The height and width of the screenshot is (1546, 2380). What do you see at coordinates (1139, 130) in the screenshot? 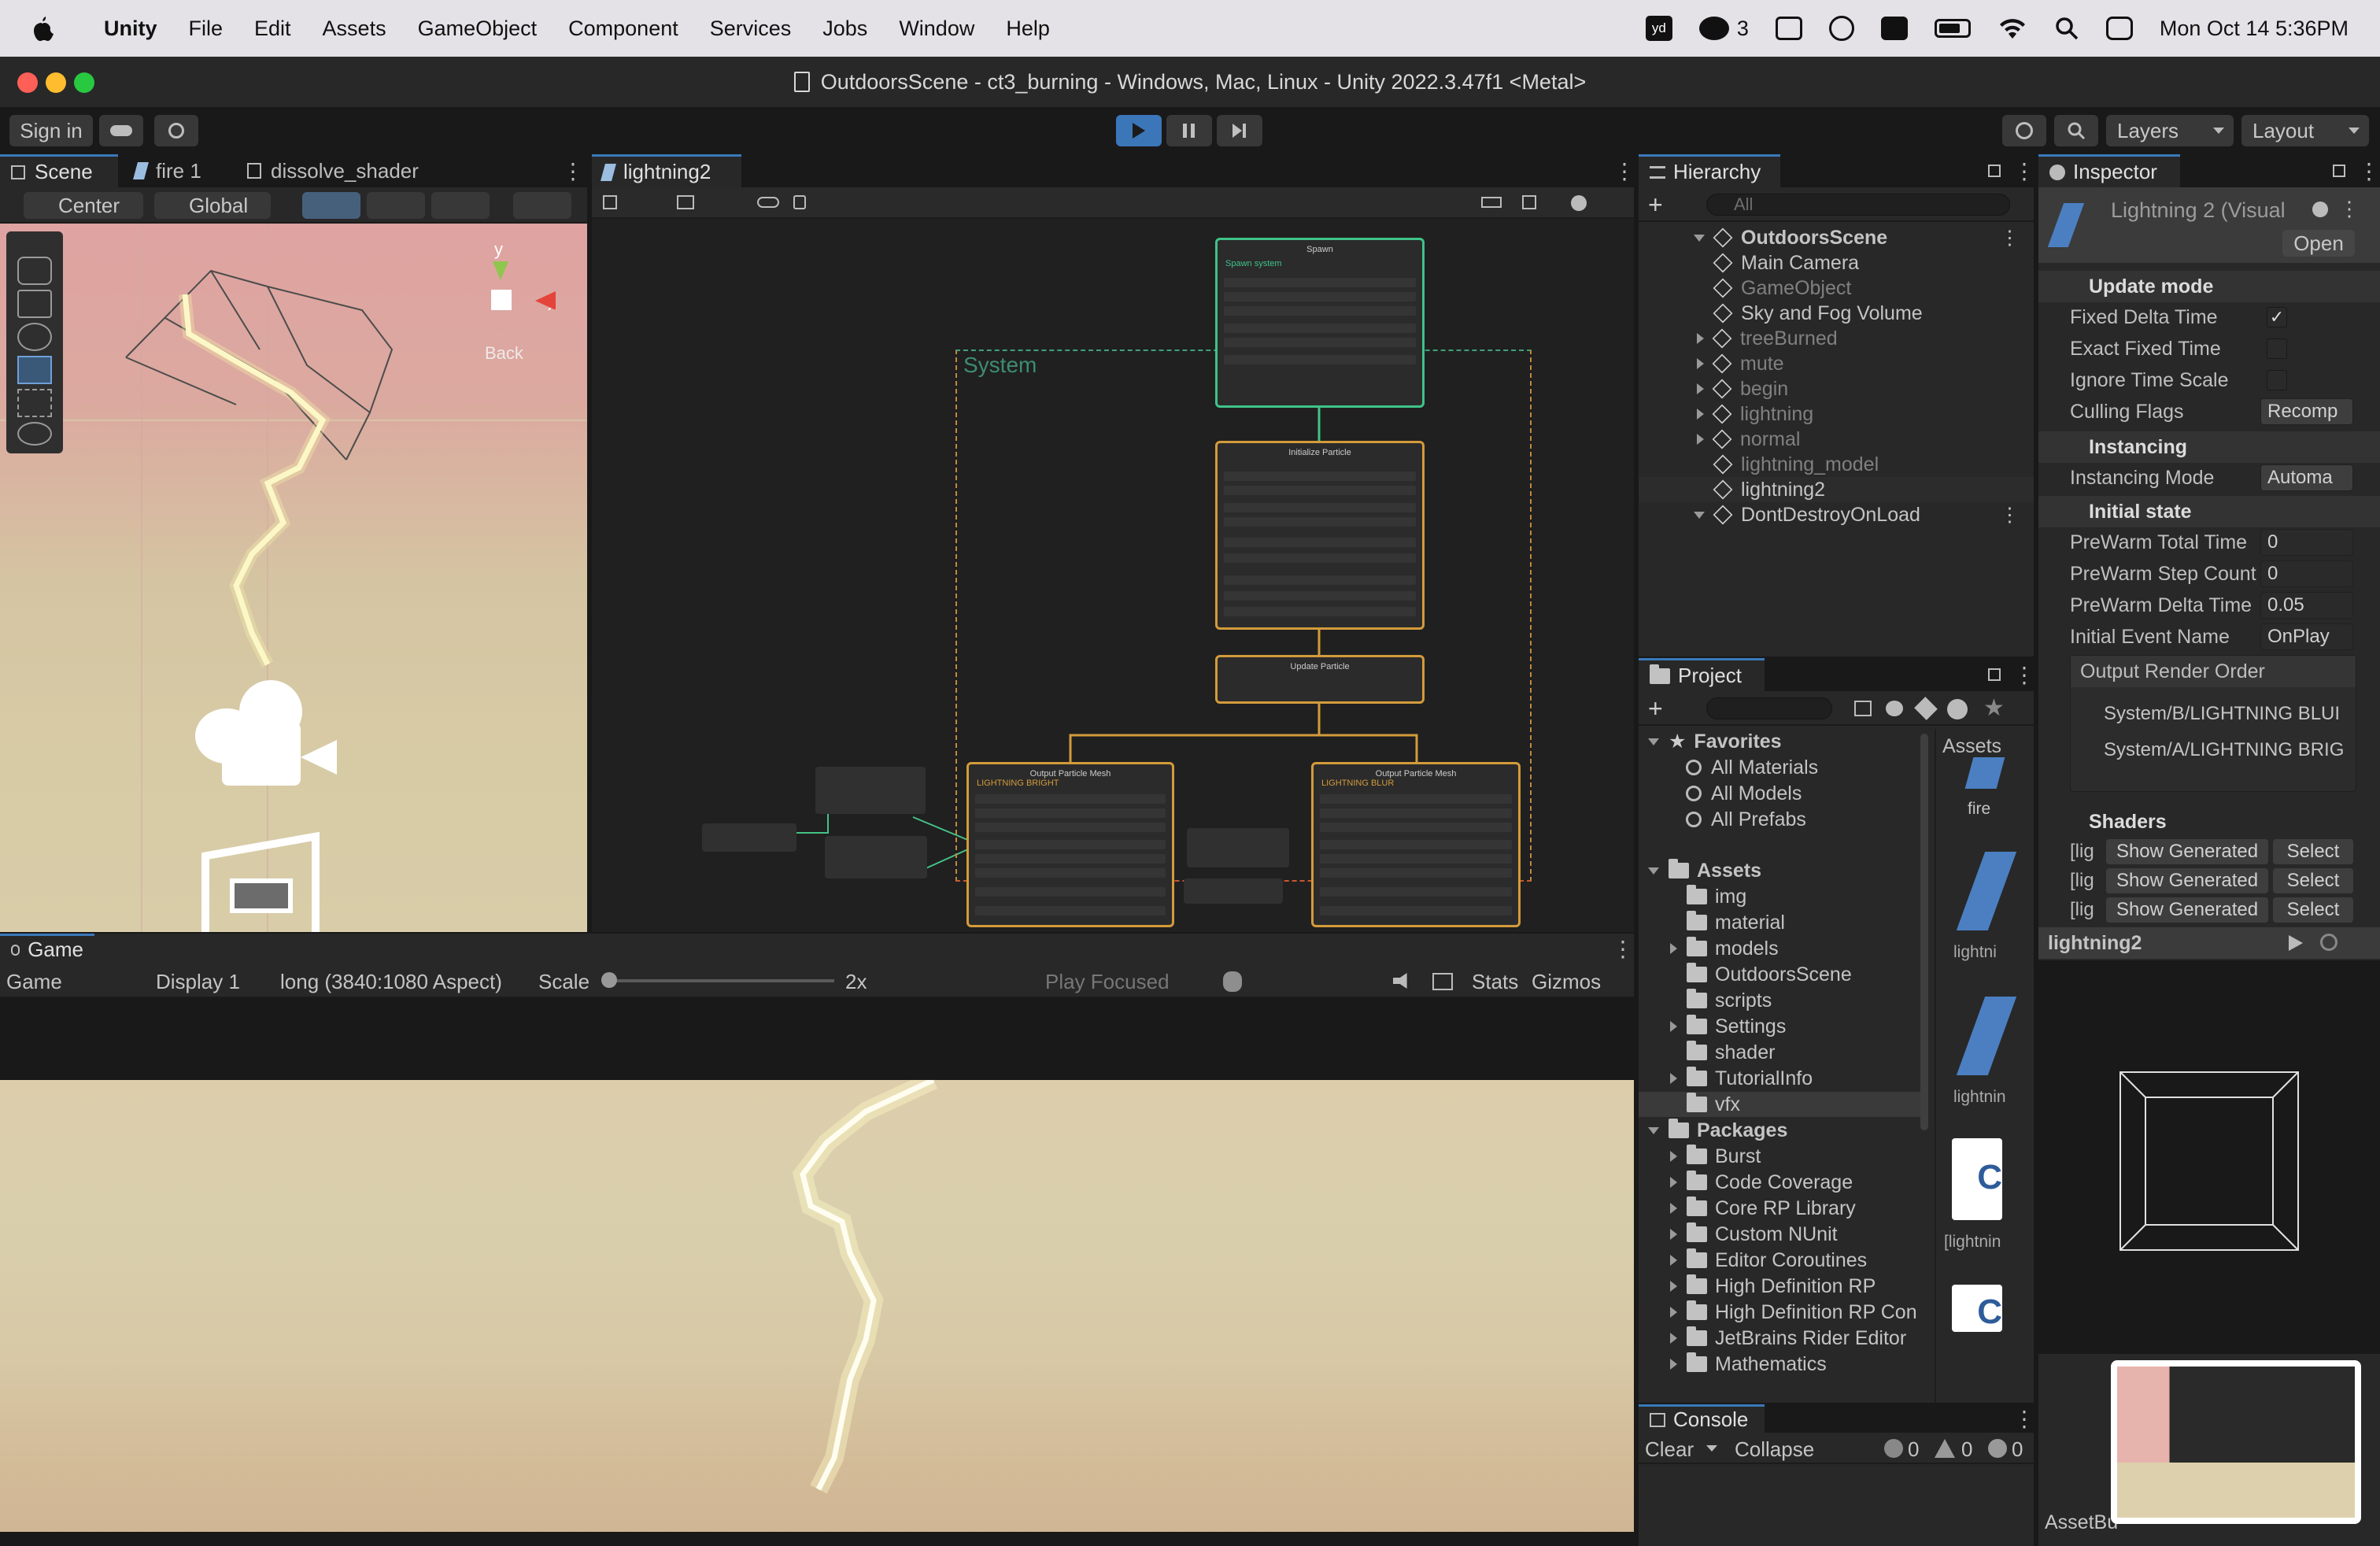
I see `play-button` at bounding box center [1139, 130].